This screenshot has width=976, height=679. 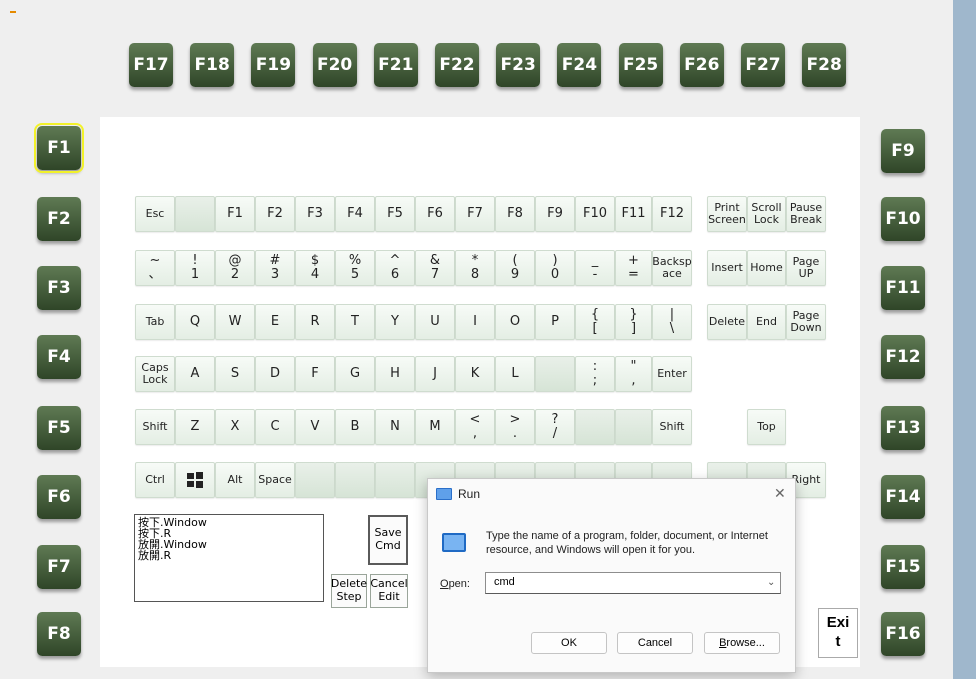 What do you see at coordinates (155, 322) in the screenshot?
I see `key-tab: Tab` at bounding box center [155, 322].